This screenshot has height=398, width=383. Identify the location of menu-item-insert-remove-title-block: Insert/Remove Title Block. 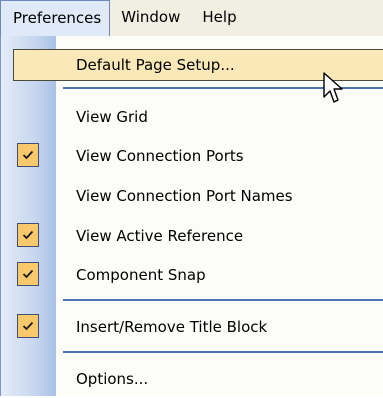
(192, 327).